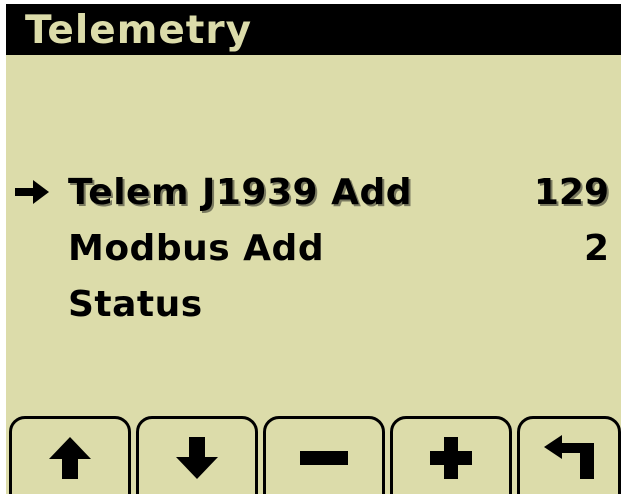 This screenshot has height=503, width=623. Describe the element at coordinates (135, 304) in the screenshot. I see `menu-item-label: Status` at that location.